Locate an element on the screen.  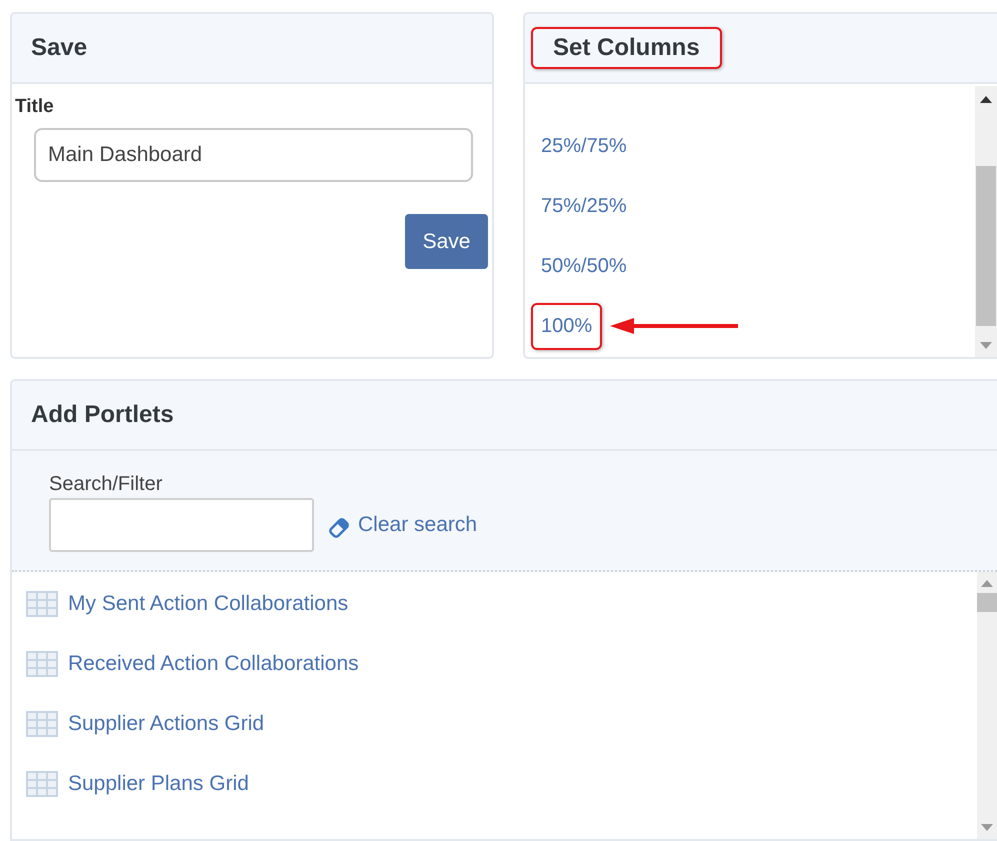
portlet-link: Supplier Plans Grid is located at coordinates (158, 784).